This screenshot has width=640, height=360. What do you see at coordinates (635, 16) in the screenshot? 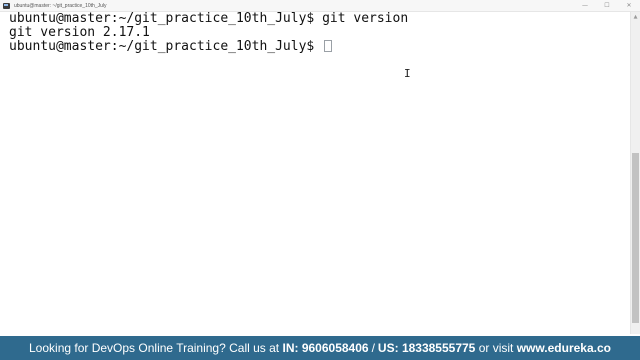
I see `scroll-up-icon: ▲` at bounding box center [635, 16].